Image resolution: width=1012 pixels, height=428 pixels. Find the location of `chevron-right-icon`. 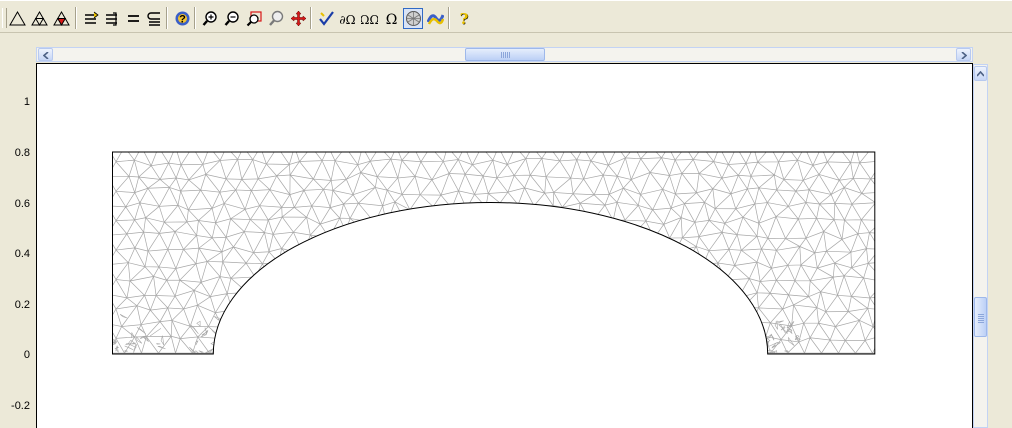

chevron-right-icon is located at coordinates (964, 55).